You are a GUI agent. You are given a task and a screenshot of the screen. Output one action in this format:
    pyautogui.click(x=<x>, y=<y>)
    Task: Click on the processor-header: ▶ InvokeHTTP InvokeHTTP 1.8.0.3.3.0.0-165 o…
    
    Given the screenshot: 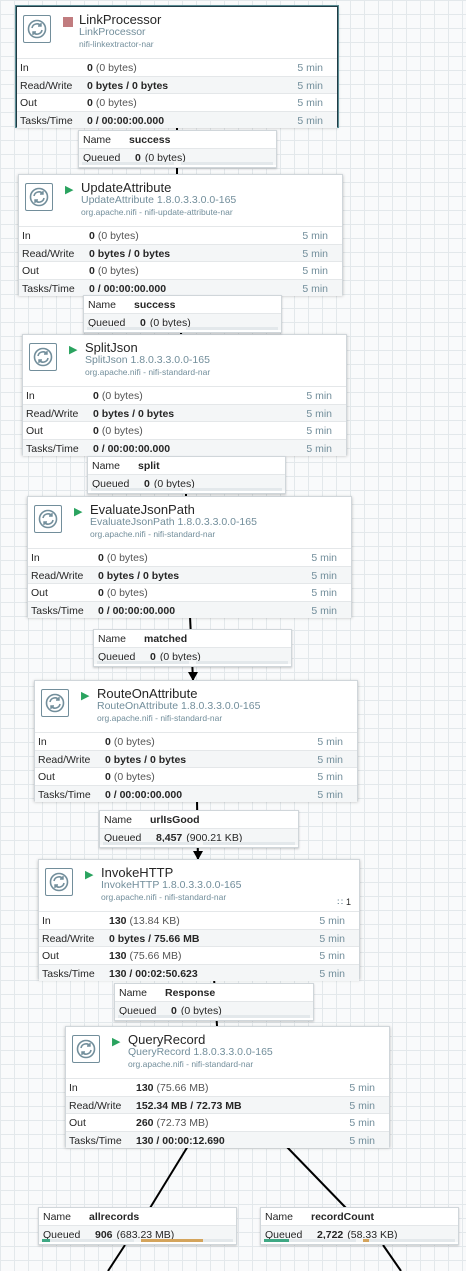 What is the action you would take?
    pyautogui.click(x=199, y=885)
    